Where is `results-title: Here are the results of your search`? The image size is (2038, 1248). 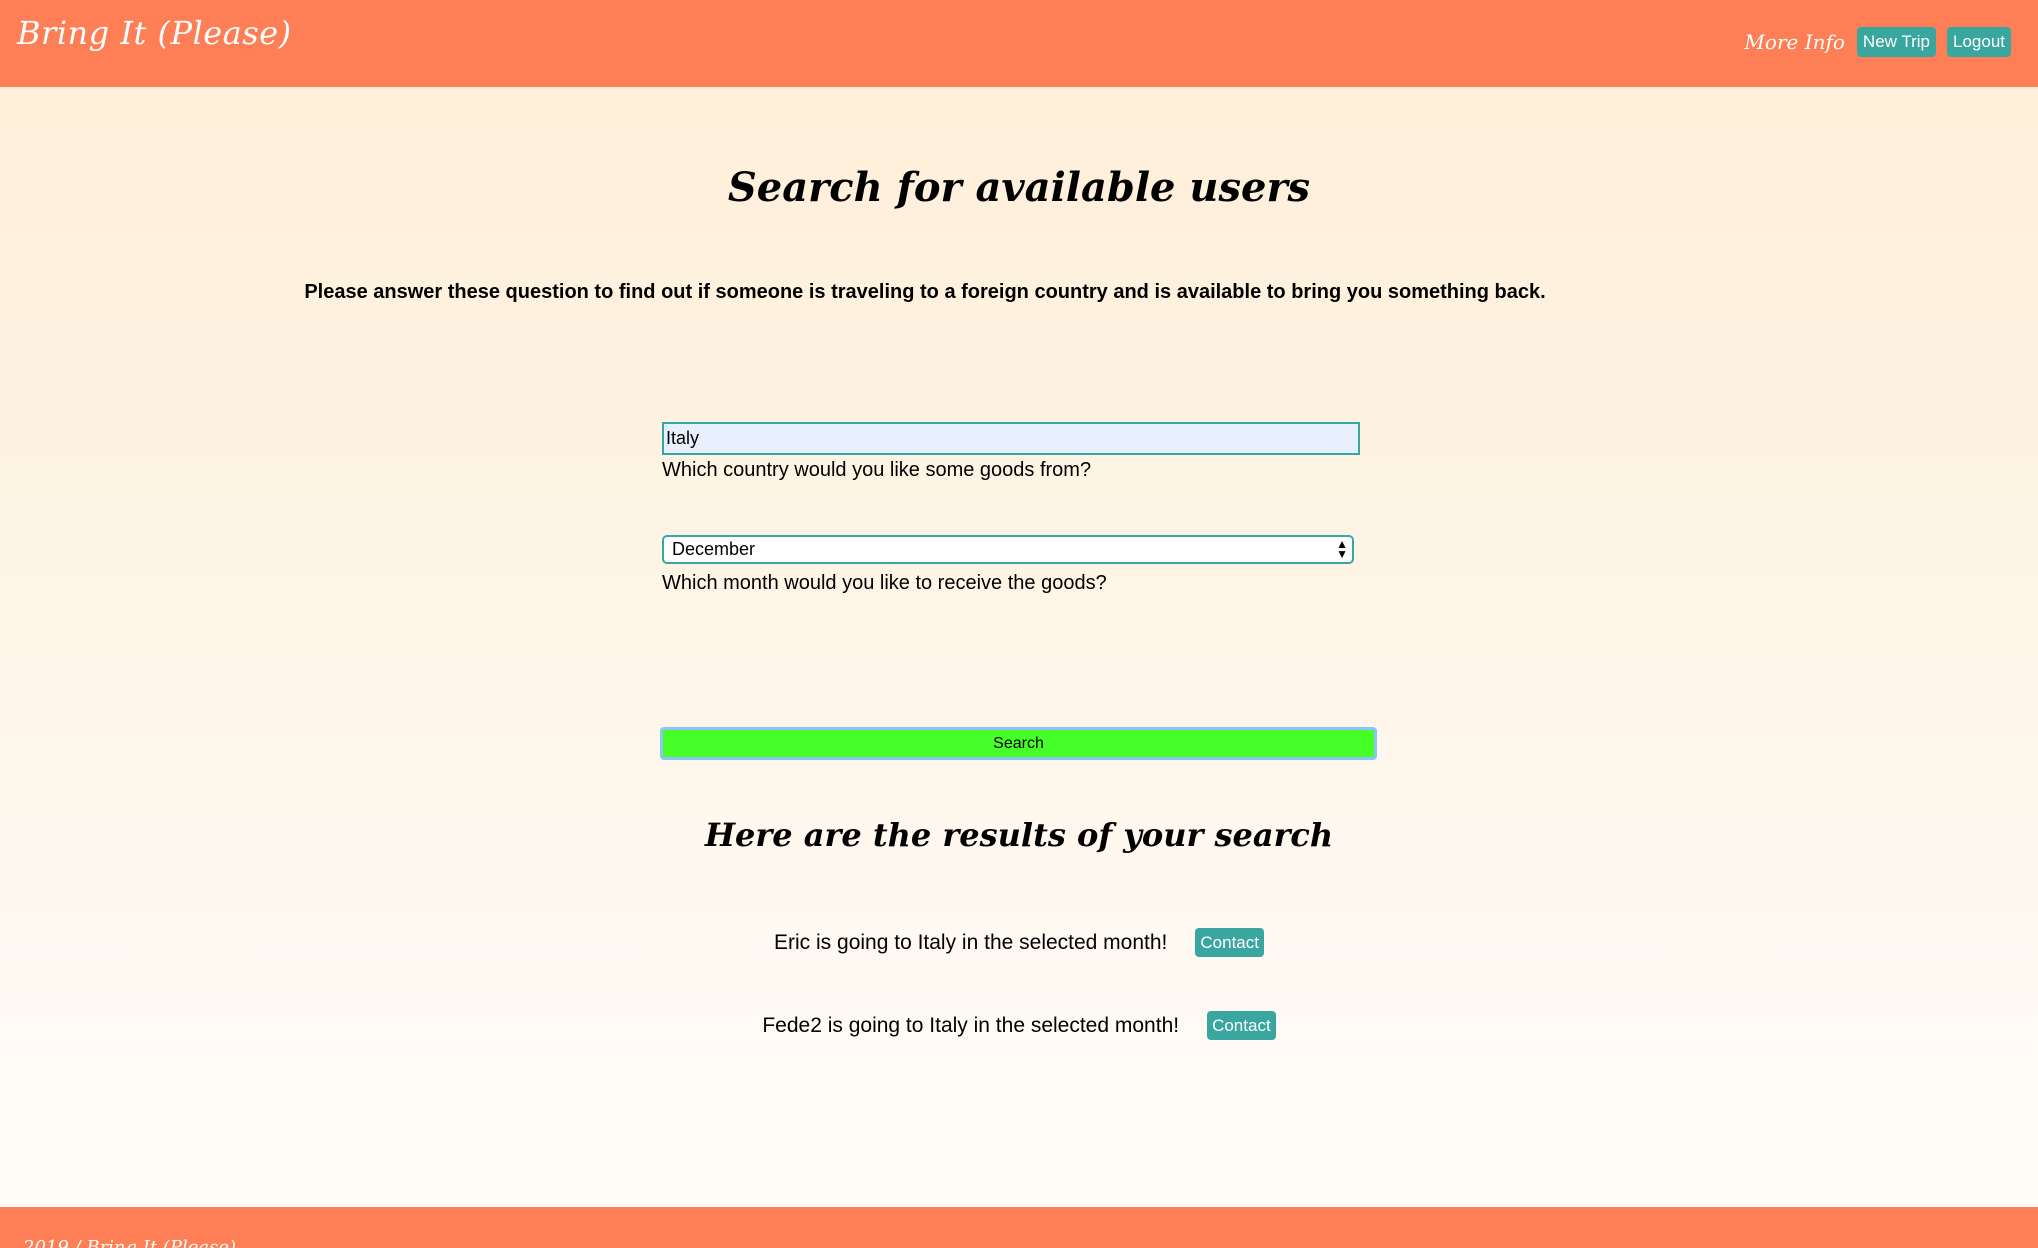
results-title: Here are the results of your search is located at coordinates (1019, 835).